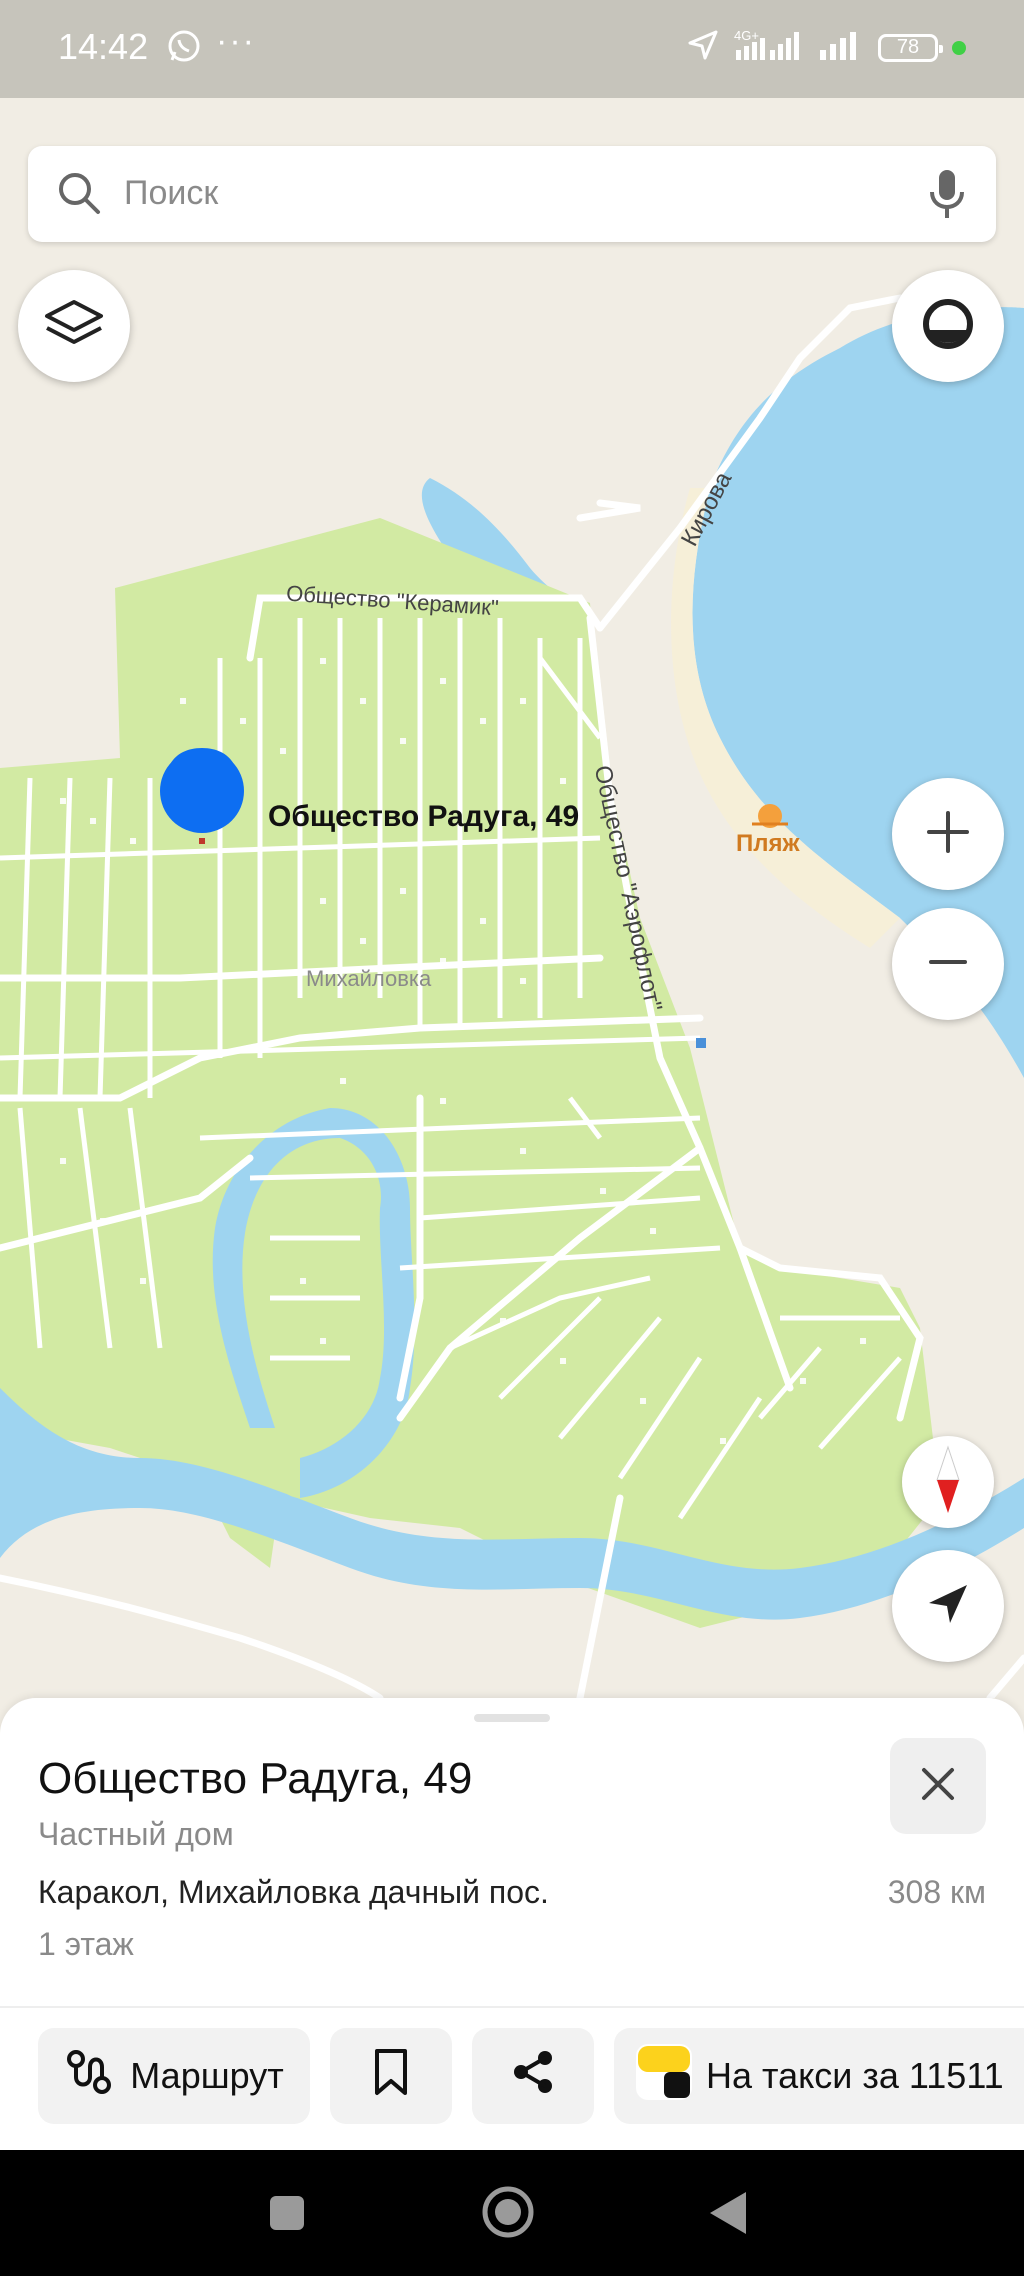 The height and width of the screenshot is (2276, 1024). What do you see at coordinates (841, 47) in the screenshot?
I see `signal-icon` at bounding box center [841, 47].